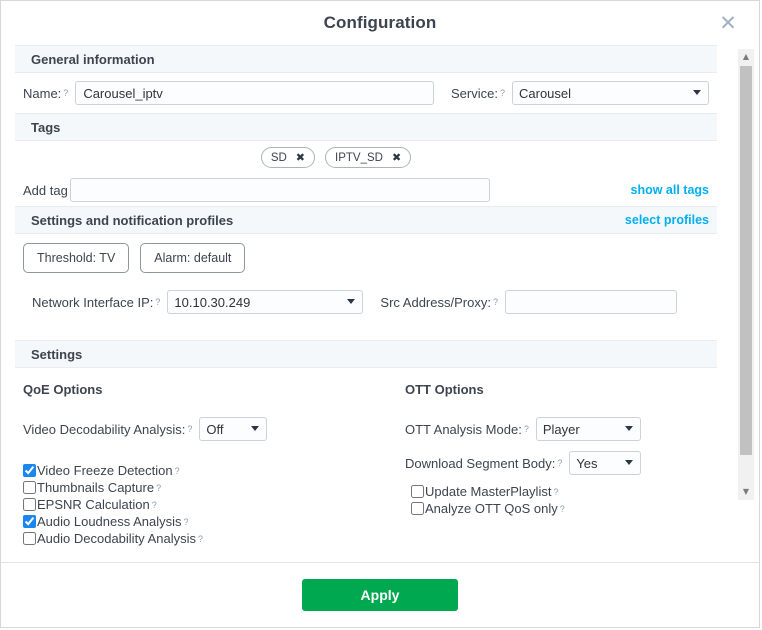  What do you see at coordinates (158, 488) in the screenshot?
I see `thumbnails-capture-help-icon: ?` at bounding box center [158, 488].